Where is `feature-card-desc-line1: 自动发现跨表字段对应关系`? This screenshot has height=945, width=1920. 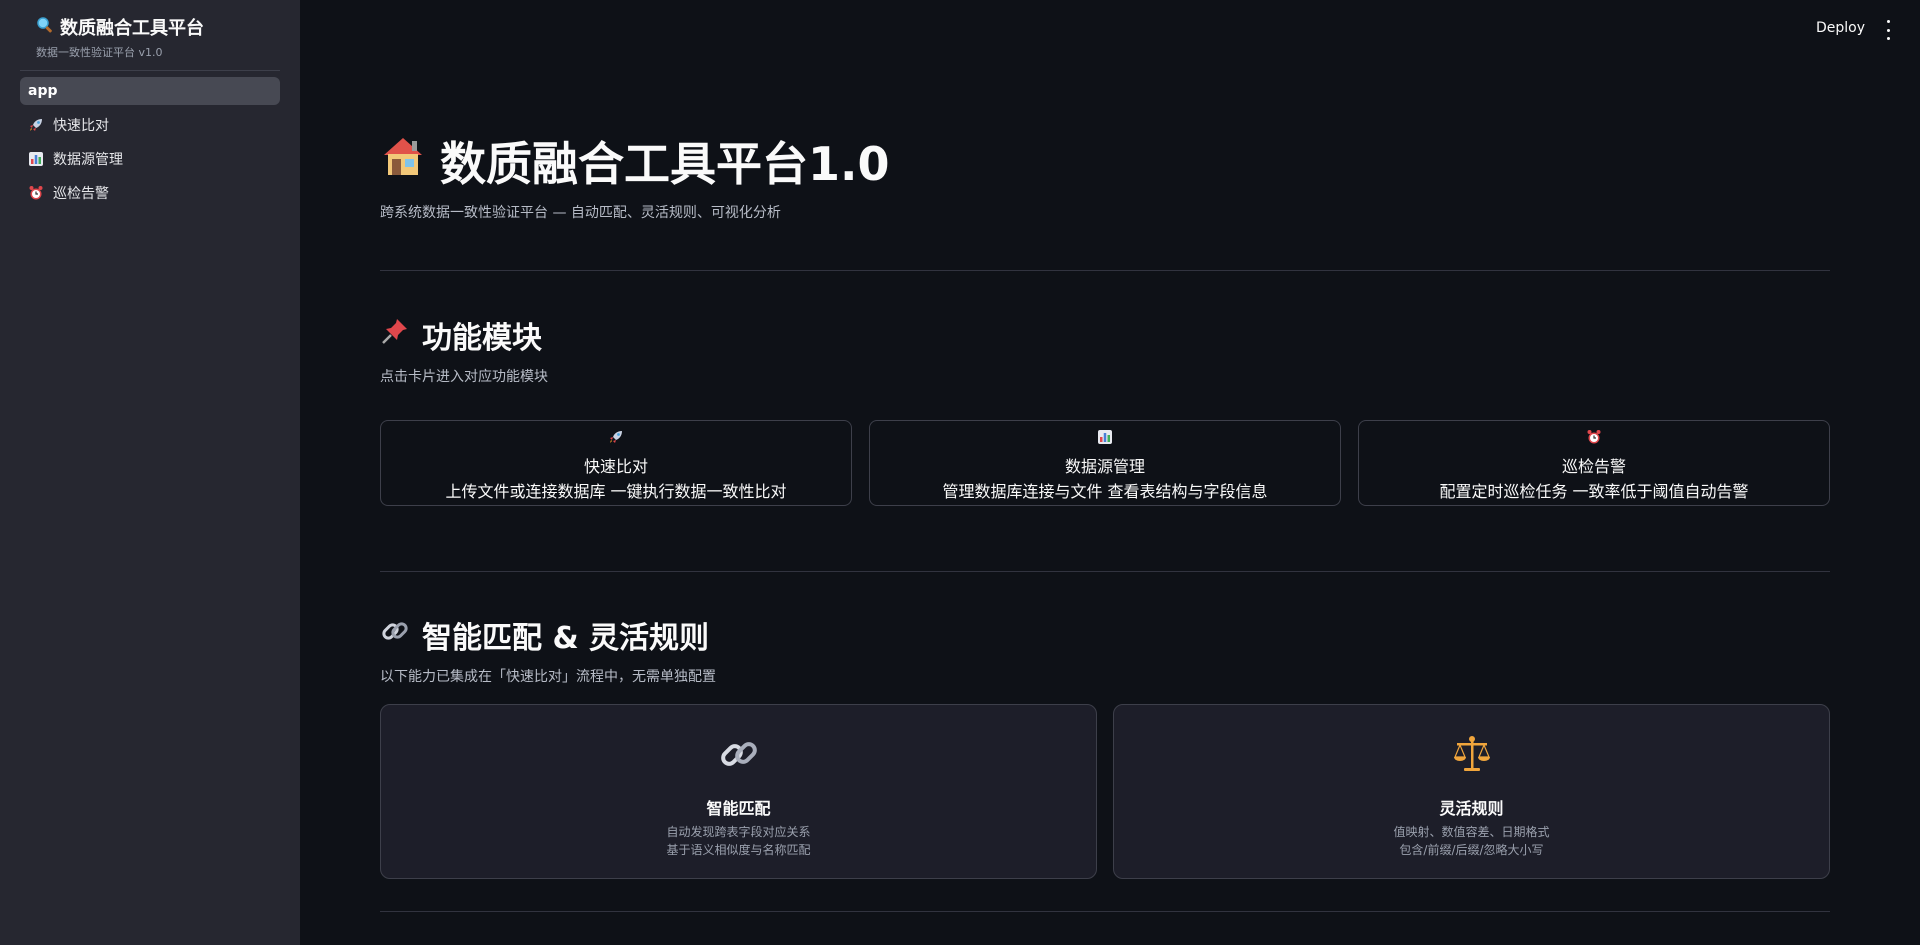
feature-card-desc-line1: 自动发现跨表字段对应关系 is located at coordinates (738, 832).